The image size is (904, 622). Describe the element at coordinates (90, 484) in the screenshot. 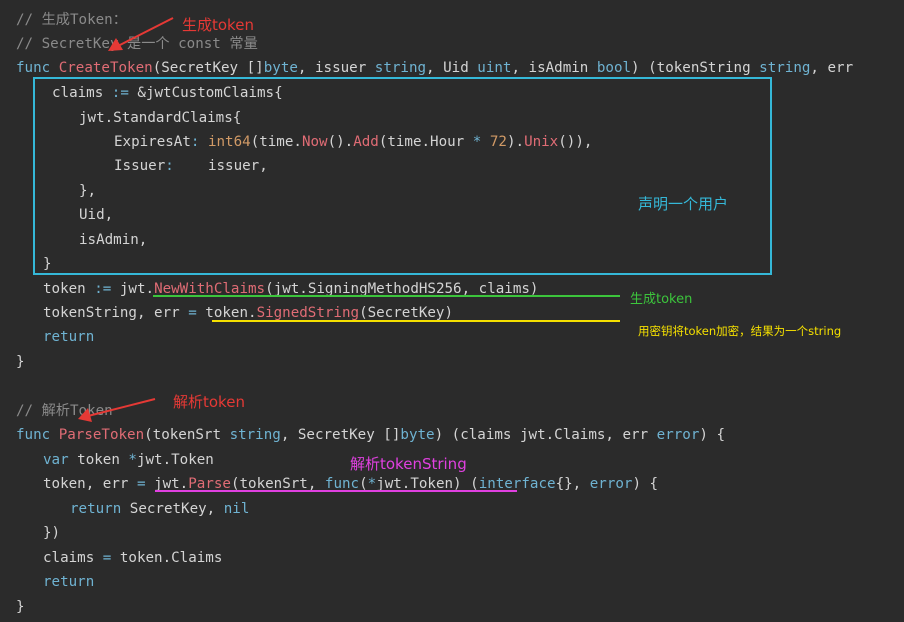

I see `code-token: token, err` at that location.